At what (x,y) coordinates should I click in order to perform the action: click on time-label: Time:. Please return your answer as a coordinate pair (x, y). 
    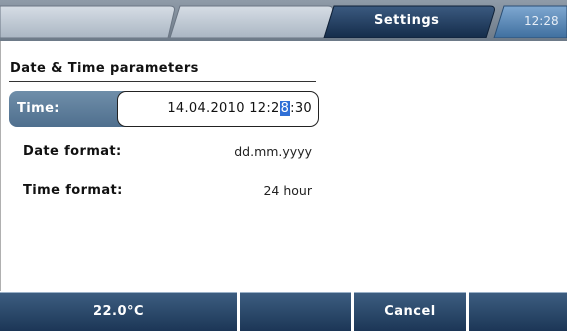
    Looking at the image, I should click on (38, 108).